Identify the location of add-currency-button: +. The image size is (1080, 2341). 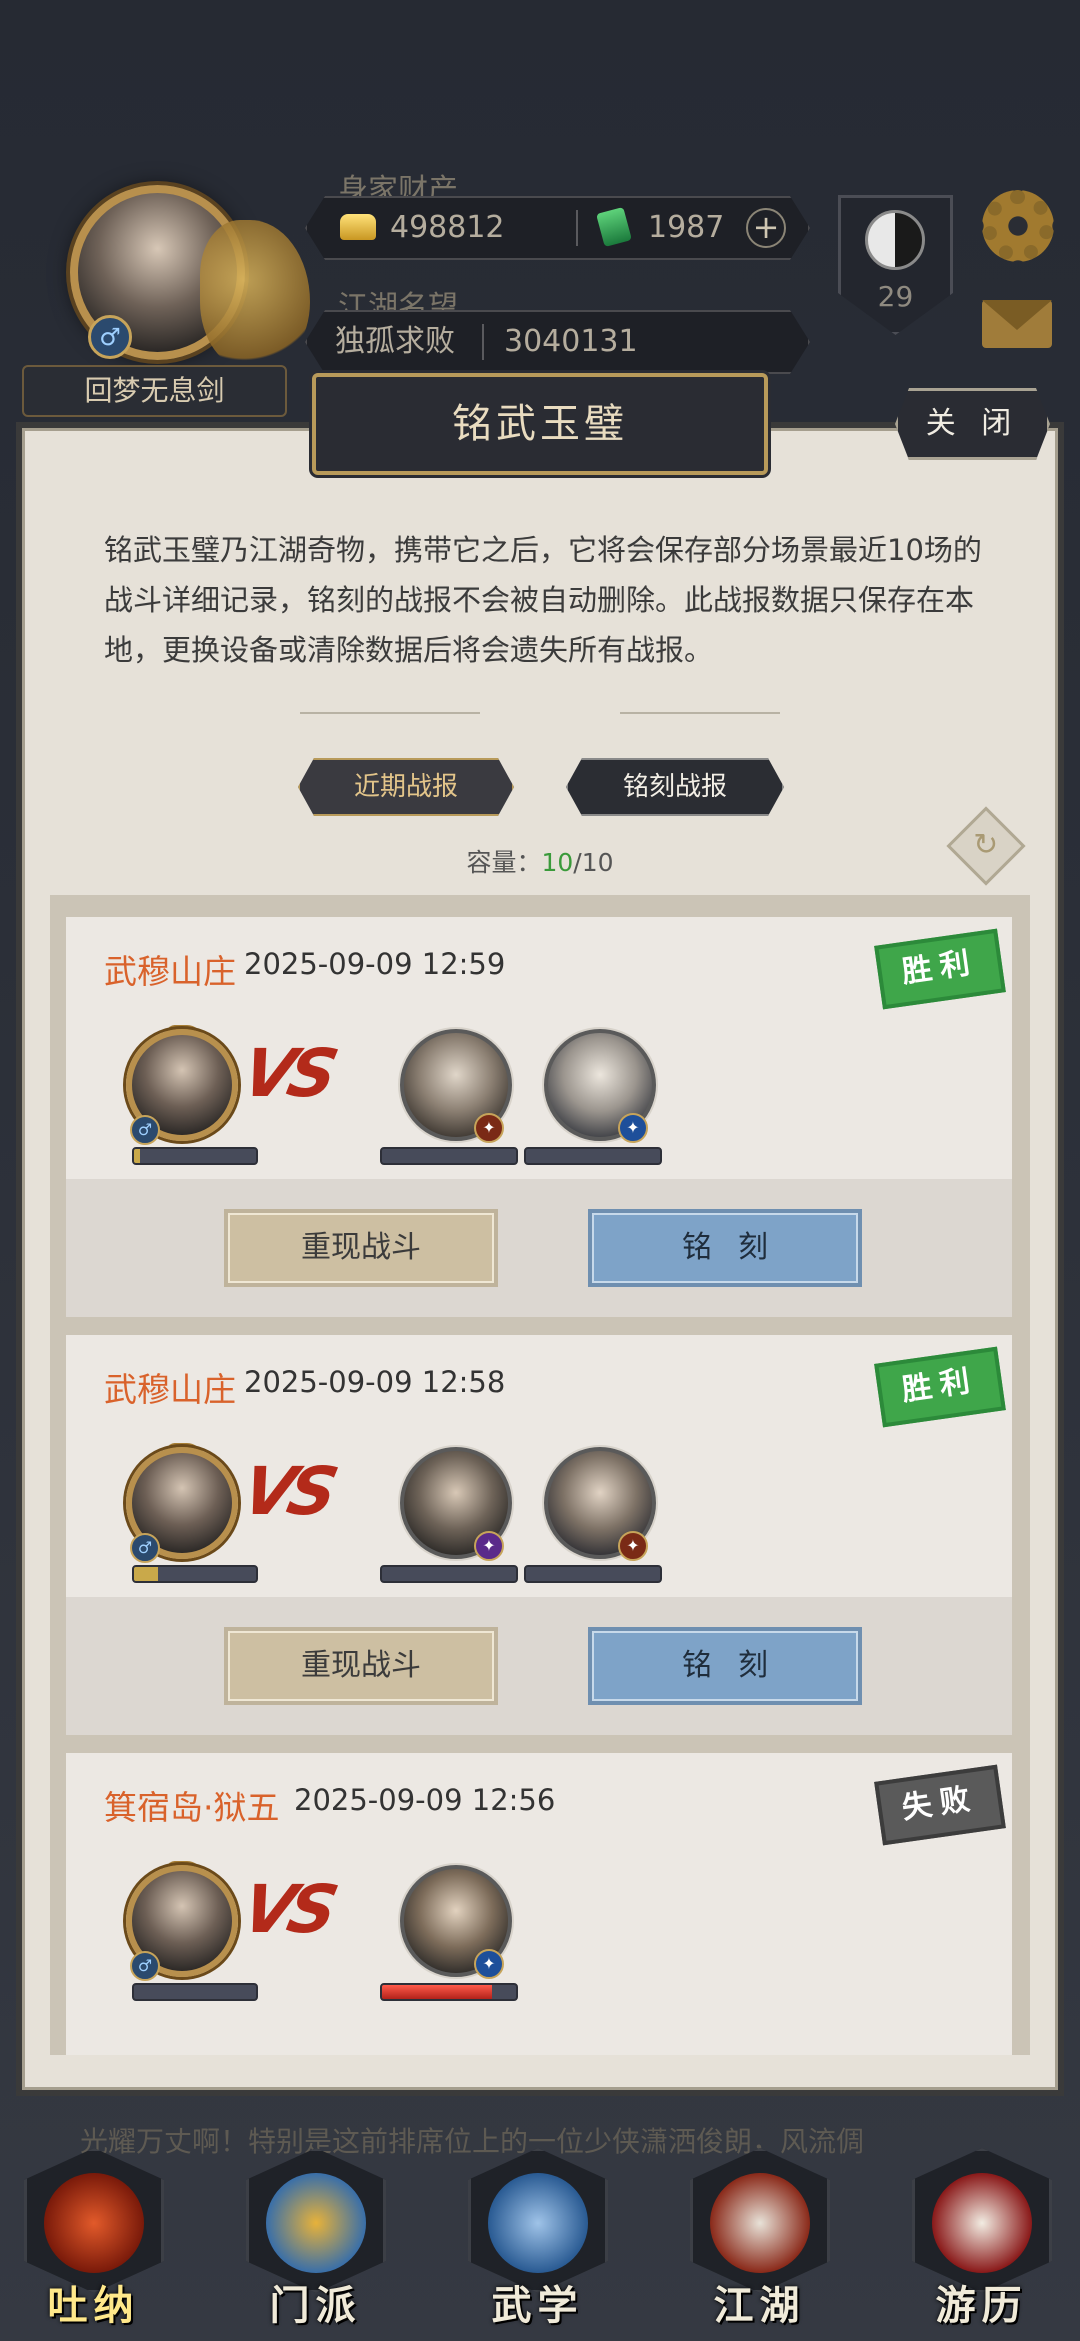
(766, 228).